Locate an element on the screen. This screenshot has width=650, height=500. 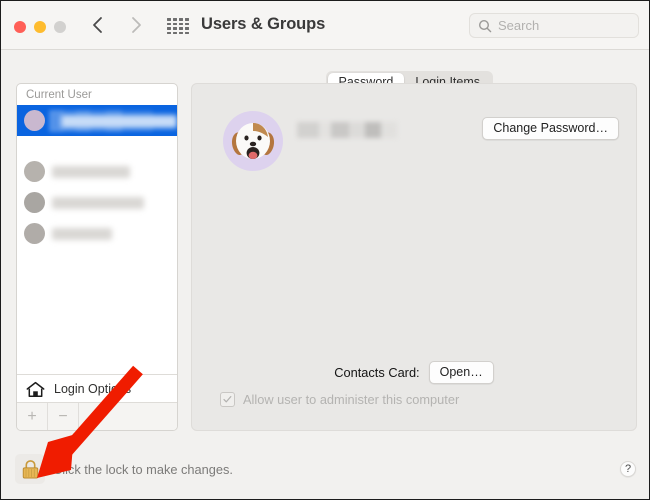
redacted-account-name is located at coordinates (347, 130).